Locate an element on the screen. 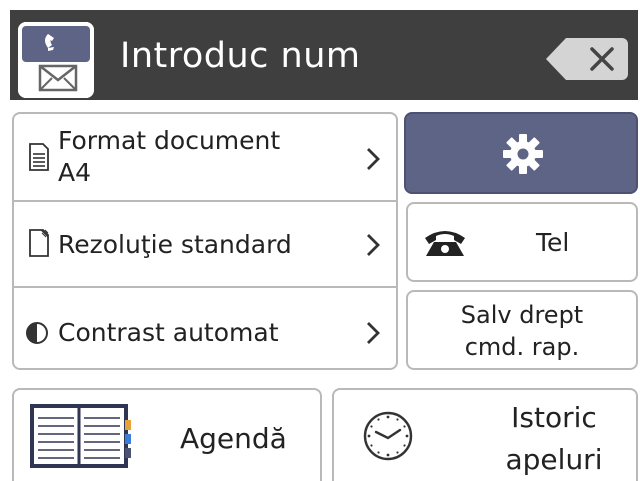  address-book-icon is located at coordinates (80, 436).